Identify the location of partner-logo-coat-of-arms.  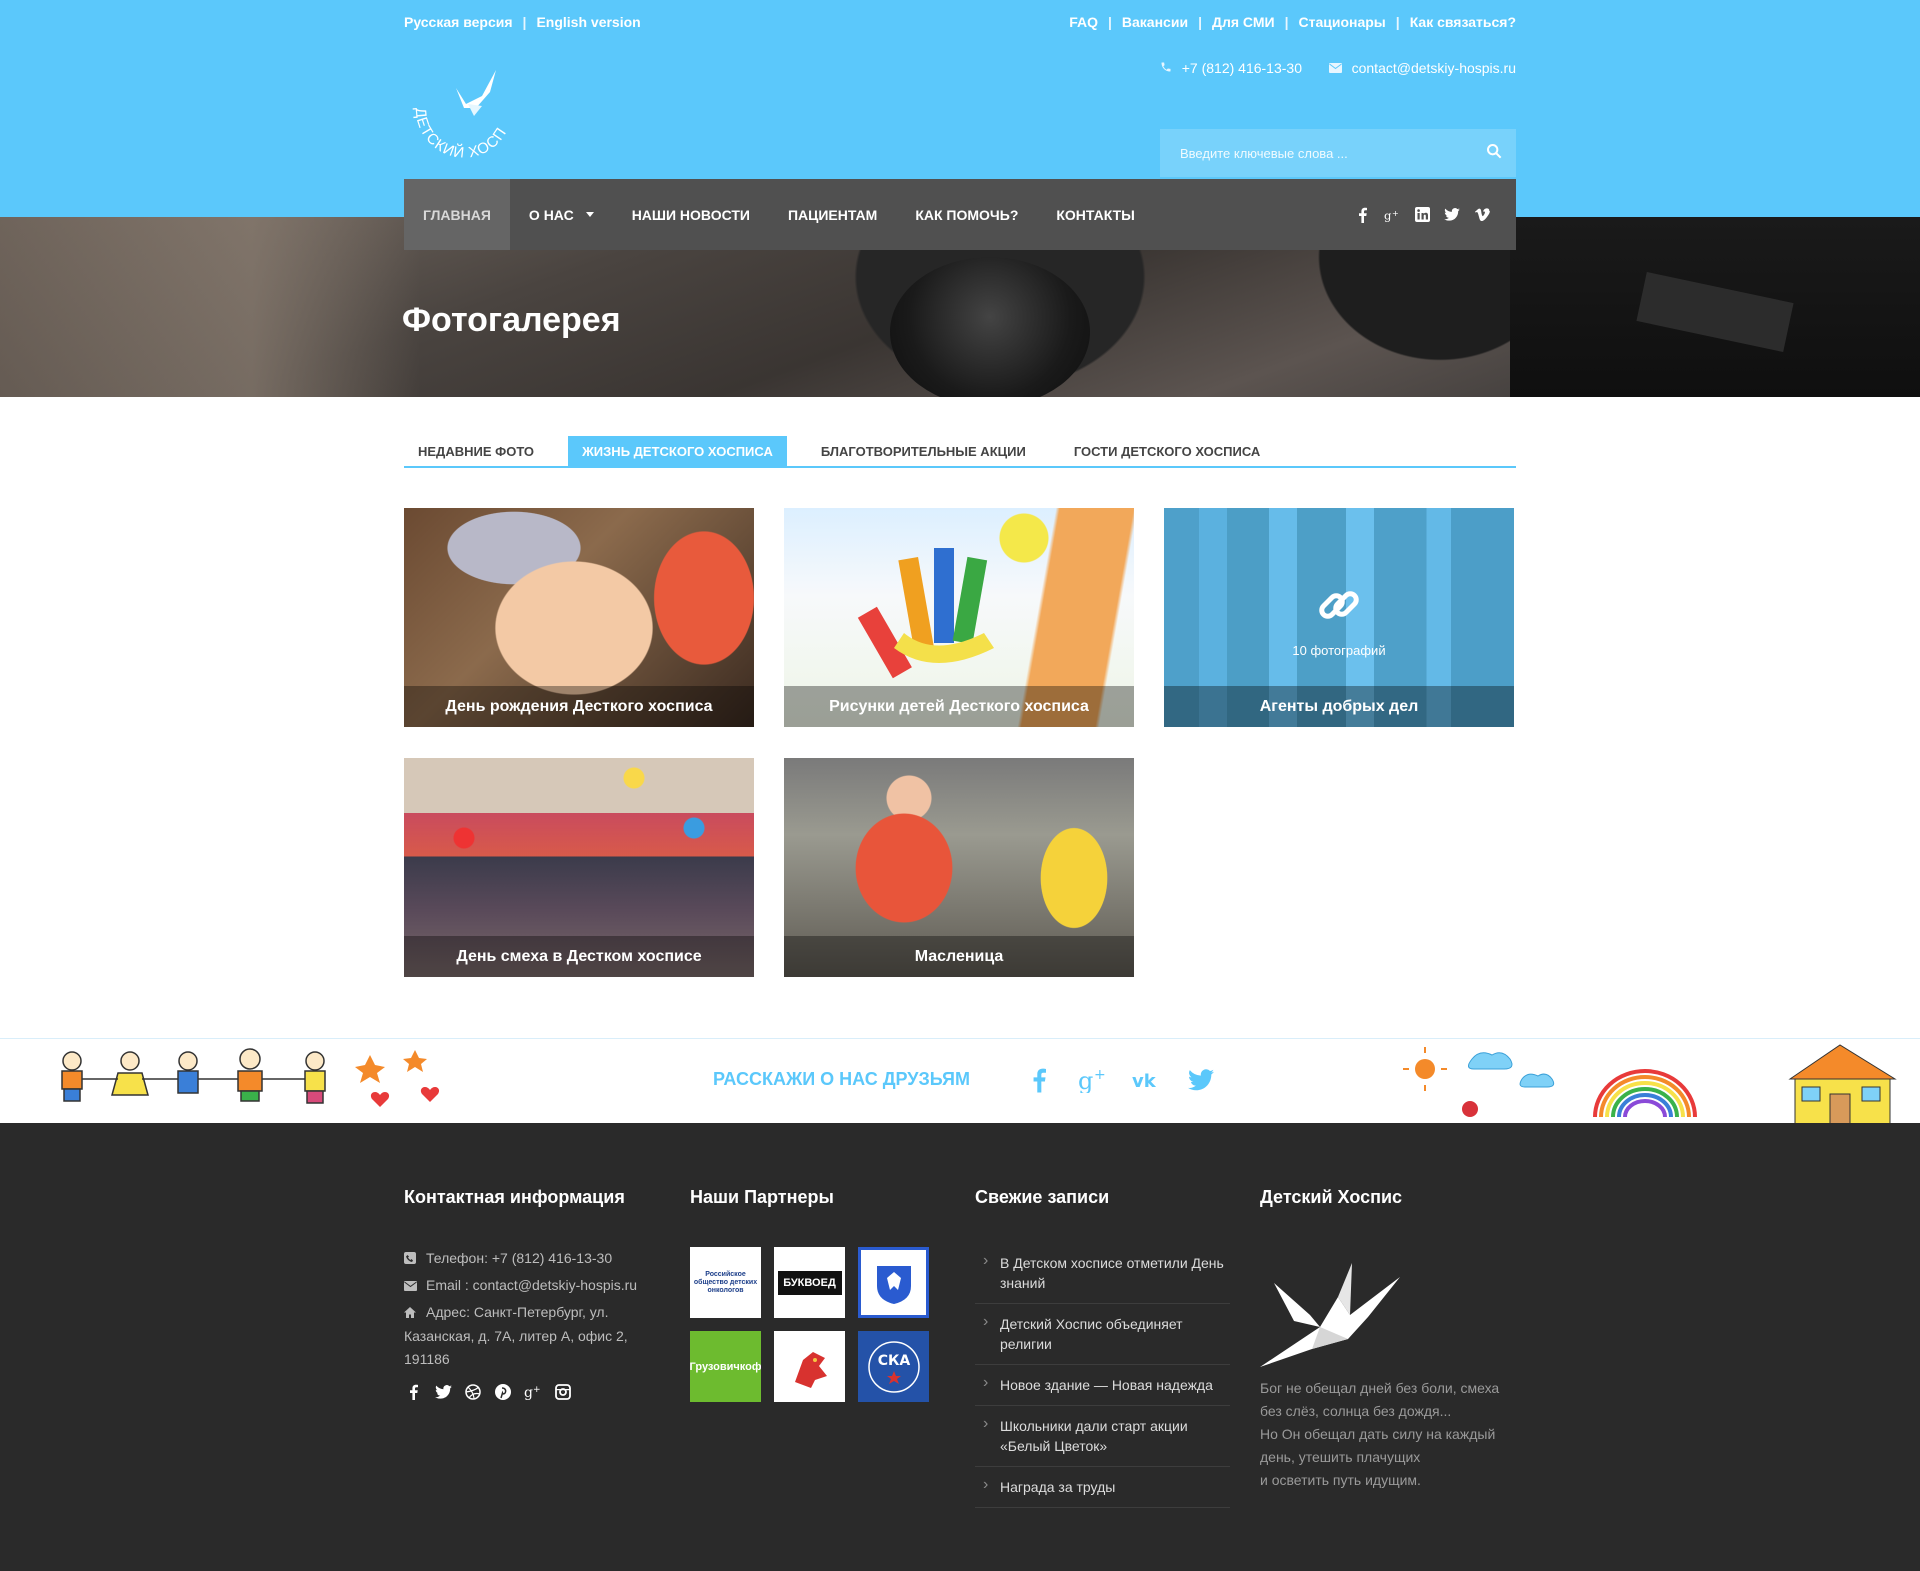
(893, 1282).